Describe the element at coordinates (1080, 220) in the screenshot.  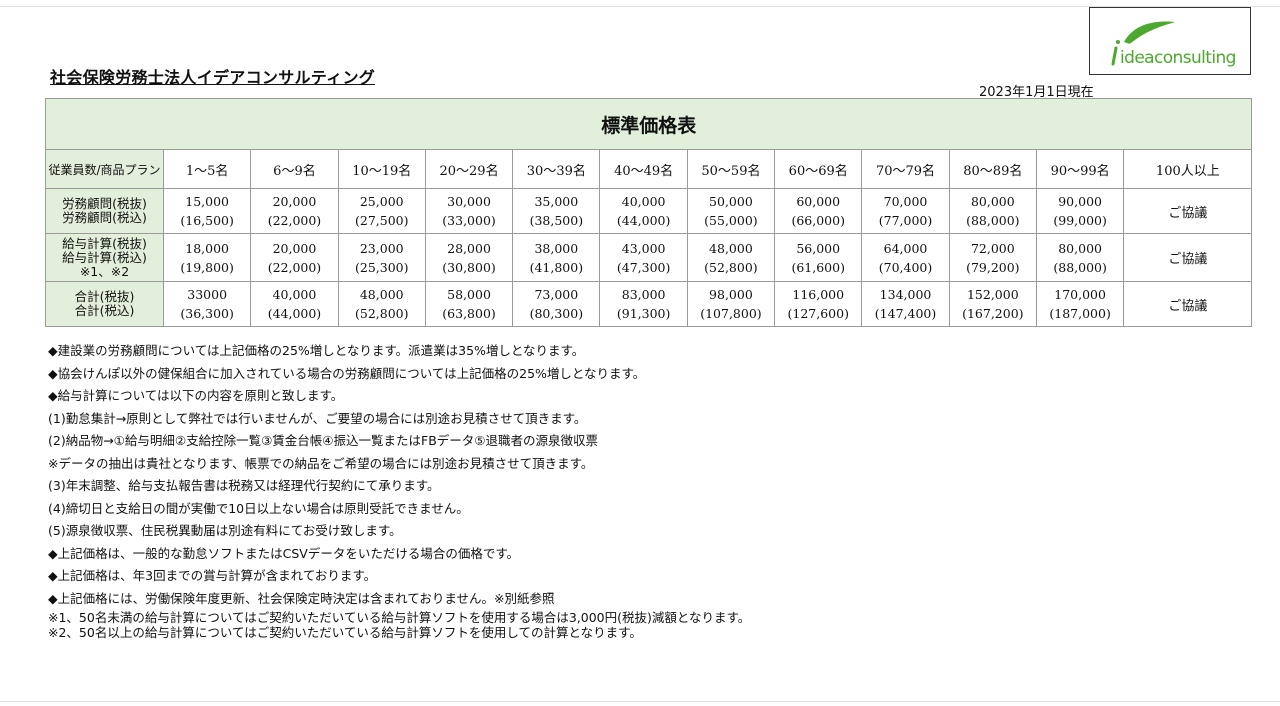
I see `price-incl-tax: (99,000)` at that location.